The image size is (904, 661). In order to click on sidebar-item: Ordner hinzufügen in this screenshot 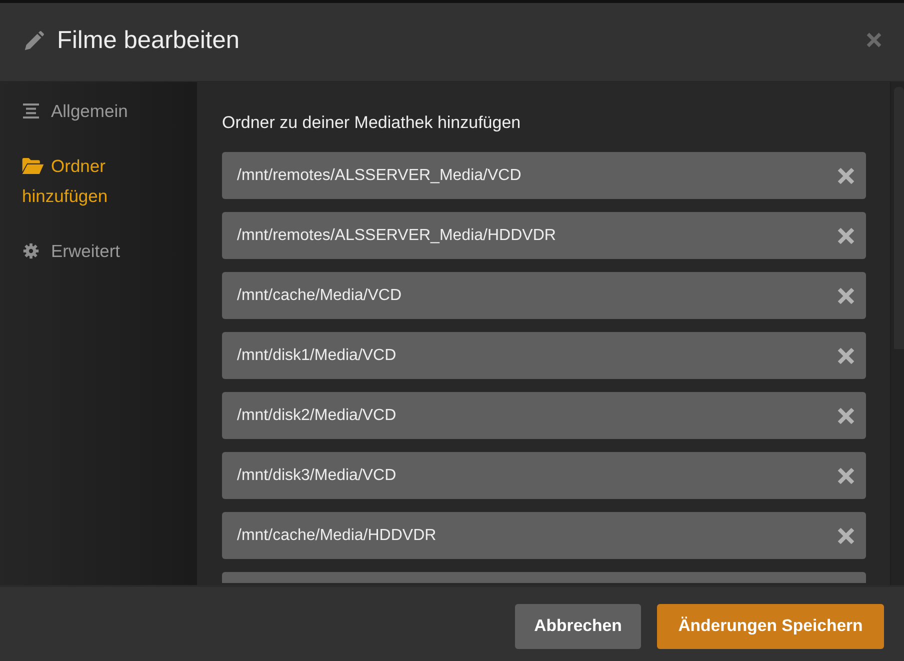, I will do `click(102, 181)`.